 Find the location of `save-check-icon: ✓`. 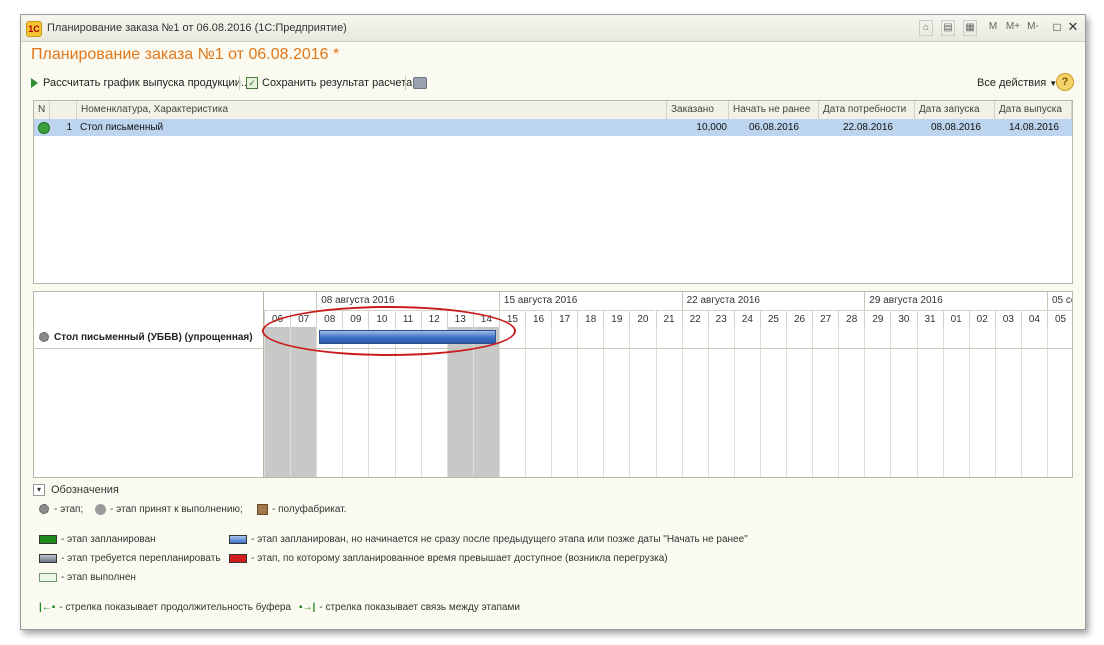

save-check-icon: ✓ is located at coordinates (252, 83).